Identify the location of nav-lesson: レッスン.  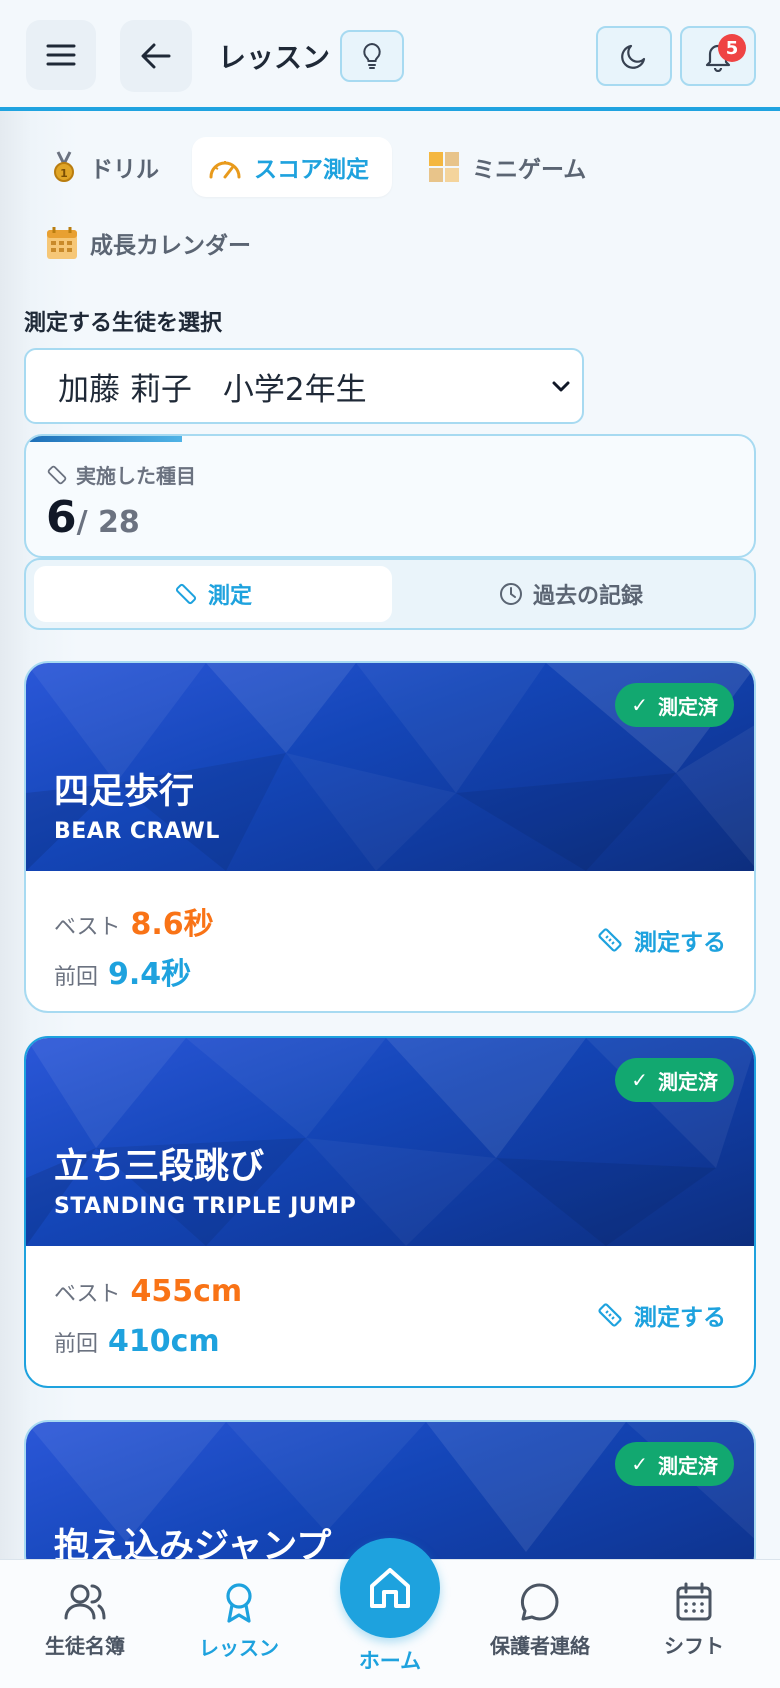
(239, 1621).